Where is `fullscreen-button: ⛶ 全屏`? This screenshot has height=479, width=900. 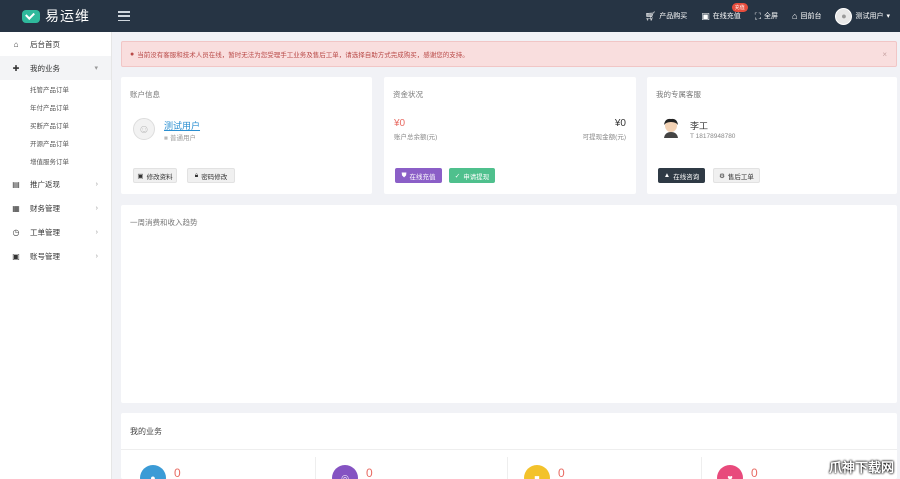 fullscreen-button: ⛶ 全屏 is located at coordinates (766, 16).